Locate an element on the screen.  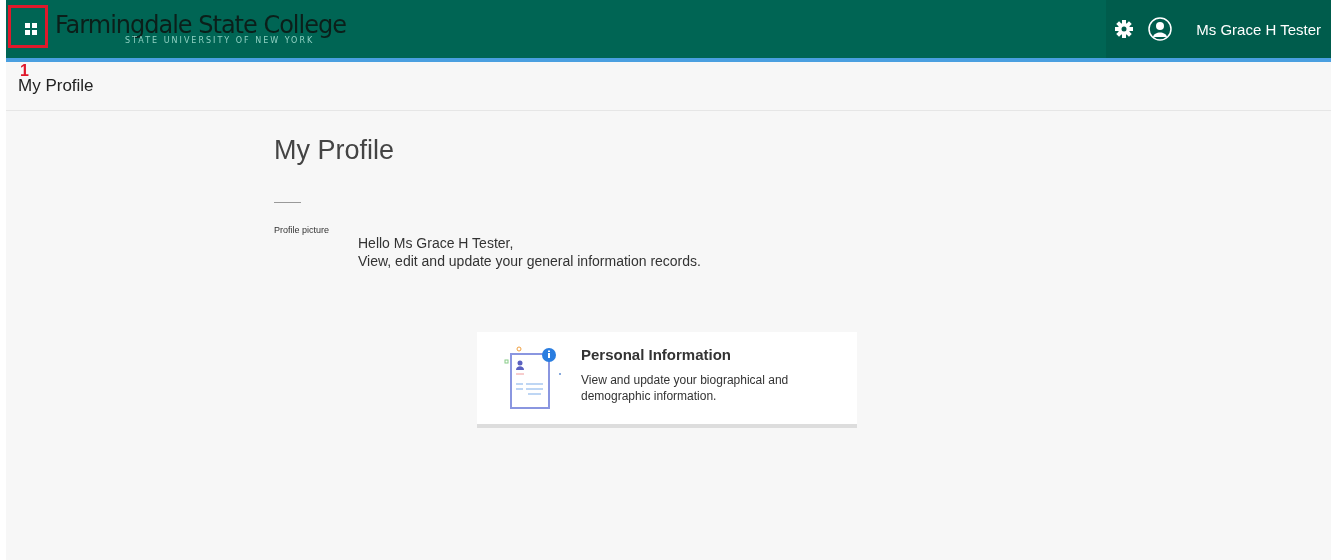
college-logo-title: Farmingdale State College is located at coordinates (200, 25).